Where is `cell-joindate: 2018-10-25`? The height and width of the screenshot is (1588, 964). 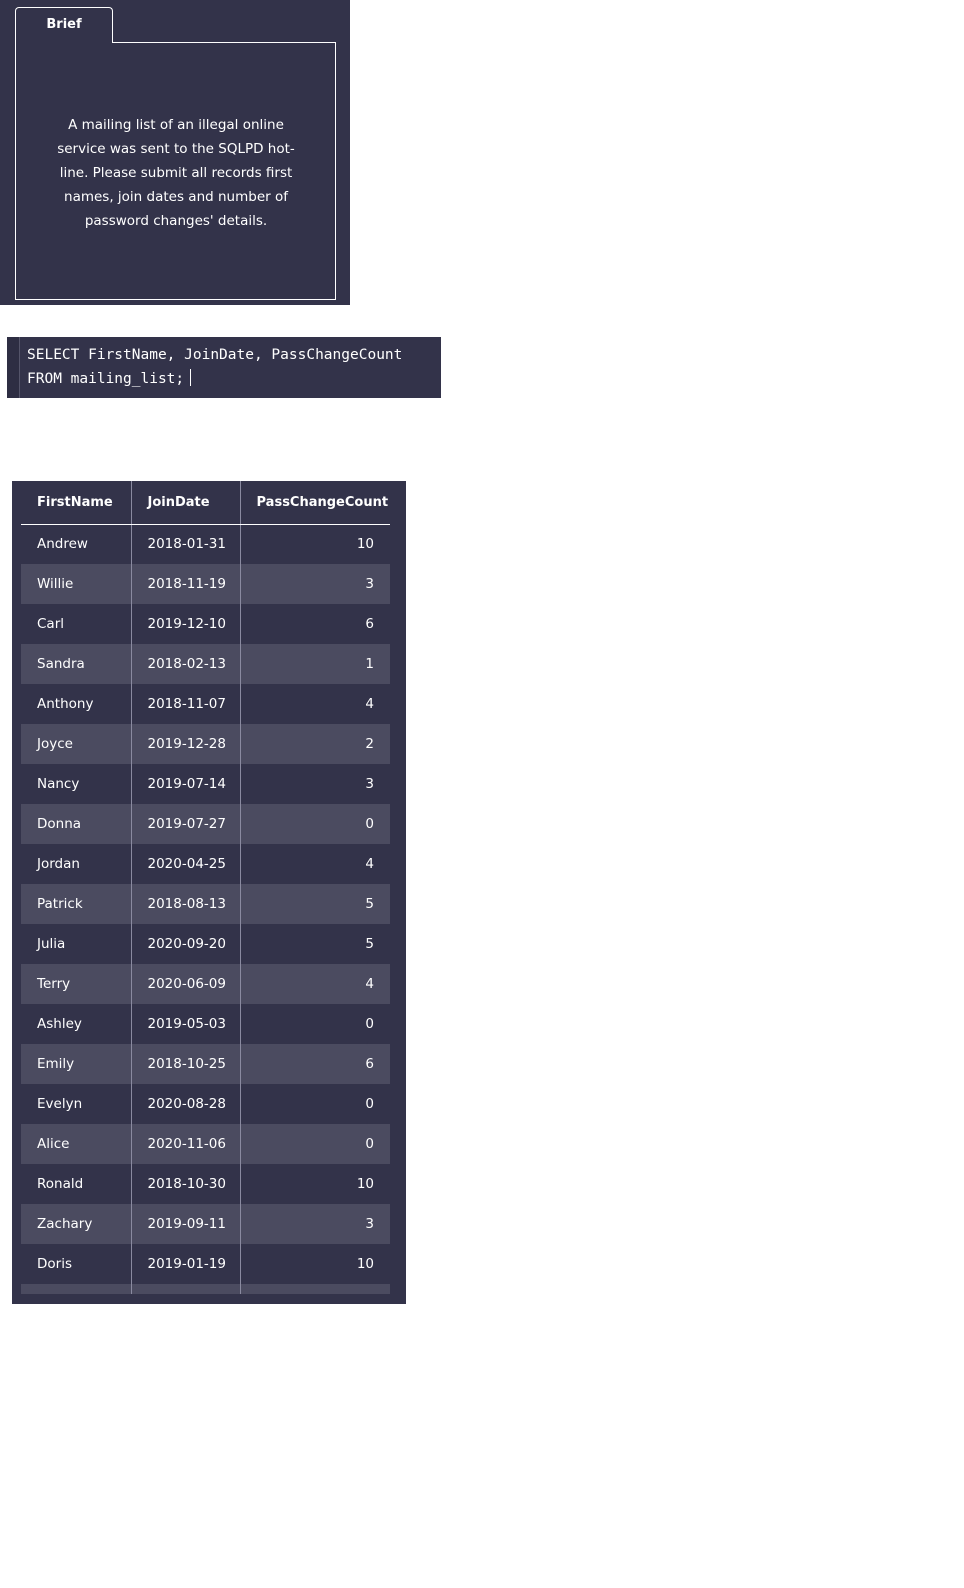
cell-joindate: 2018-10-25 is located at coordinates (185, 1064).